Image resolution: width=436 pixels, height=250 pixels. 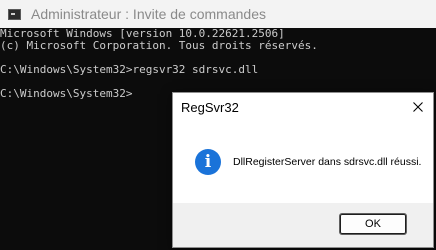 I want to click on dialog-title: RegSvr32, so click(x=210, y=107).